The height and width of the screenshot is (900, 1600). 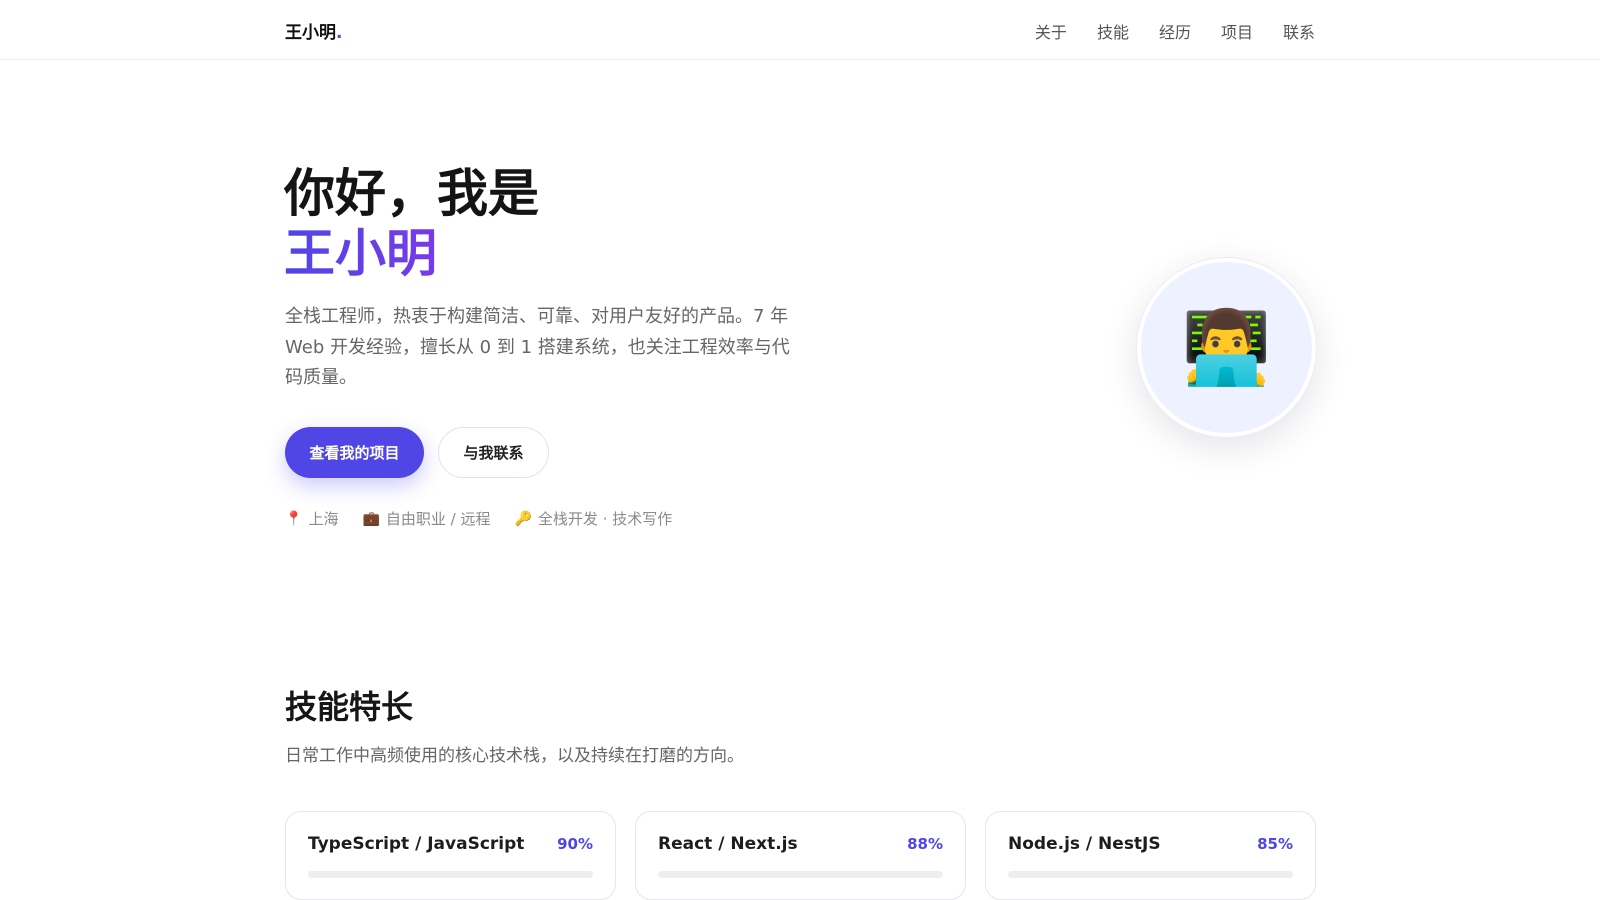 What do you see at coordinates (438, 519) in the screenshot?
I see `meta-work-text: 自由职业 / 远程` at bounding box center [438, 519].